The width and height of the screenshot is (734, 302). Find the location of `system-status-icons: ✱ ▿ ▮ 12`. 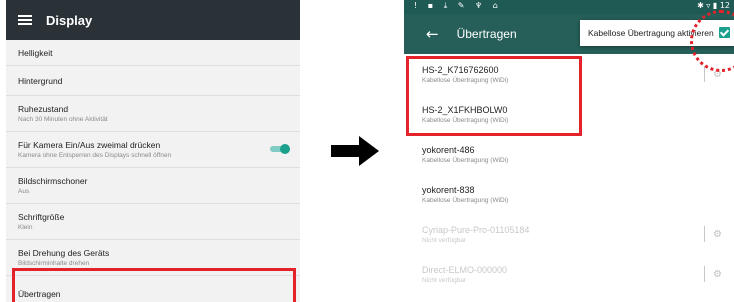

system-status-icons: ✱ ▿ ▮ 12 is located at coordinates (713, 5).